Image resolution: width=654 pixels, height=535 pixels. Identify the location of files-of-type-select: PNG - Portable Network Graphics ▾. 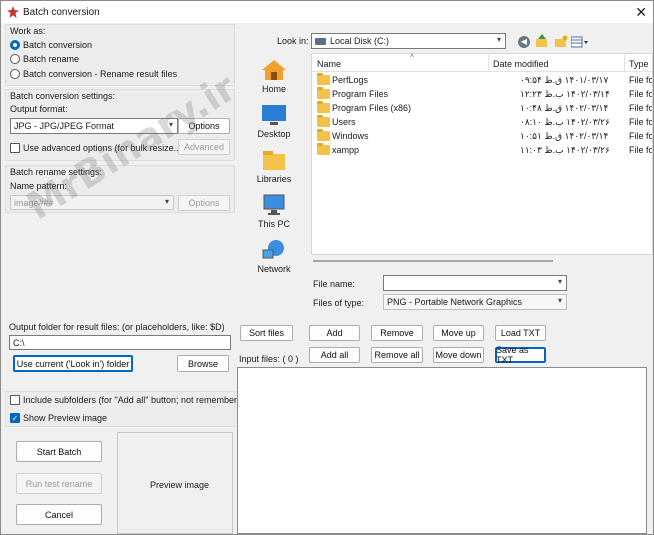
(475, 302).